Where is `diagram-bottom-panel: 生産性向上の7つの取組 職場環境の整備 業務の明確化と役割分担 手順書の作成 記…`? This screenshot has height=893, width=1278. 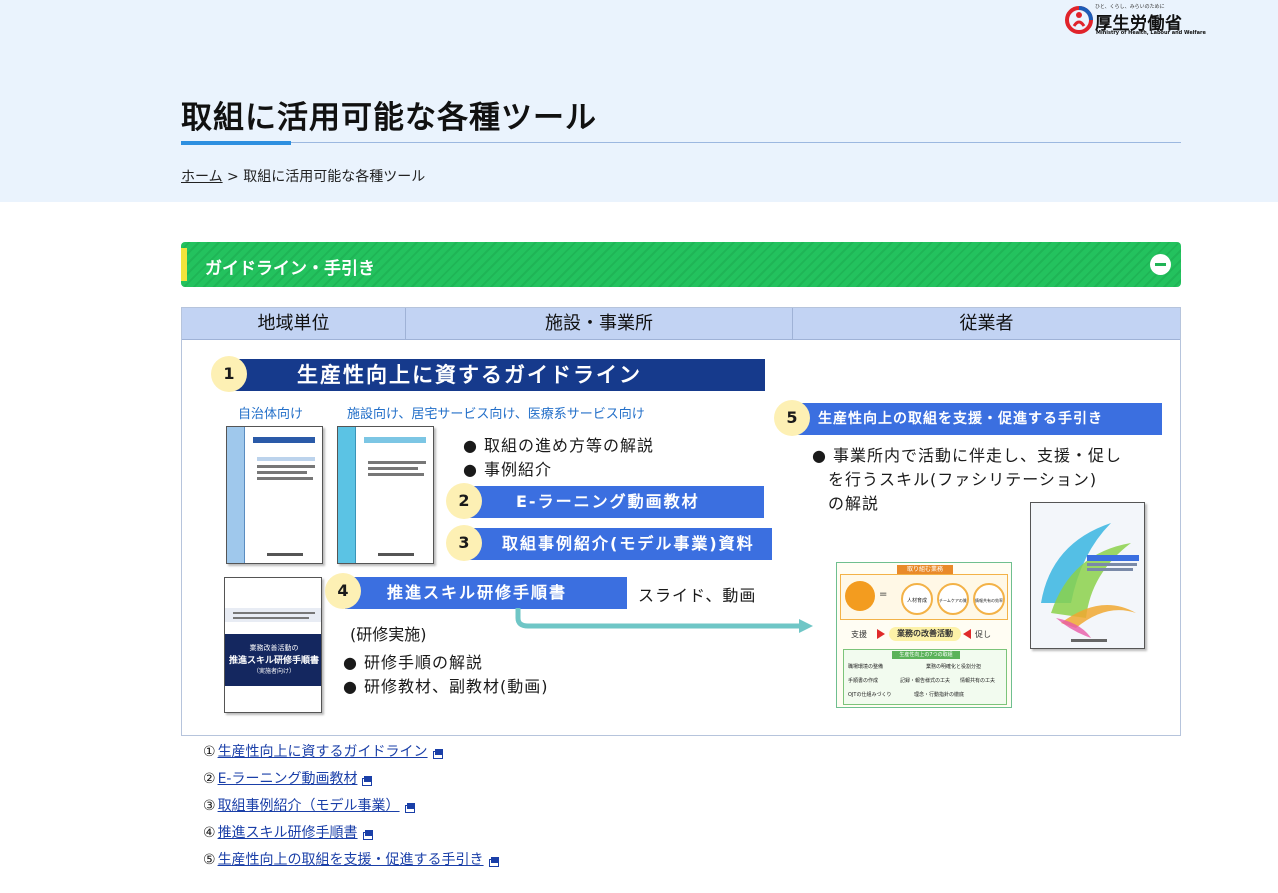 diagram-bottom-panel: 生産性向上の7つの取組 職場環境の整備 業務の明確化と役割分担 手順書の作成 記… is located at coordinates (925, 677).